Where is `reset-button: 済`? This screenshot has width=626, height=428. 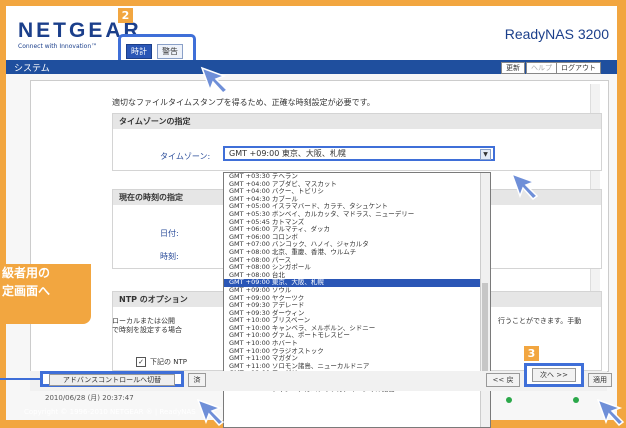
reset-button: 済 is located at coordinates (197, 380).